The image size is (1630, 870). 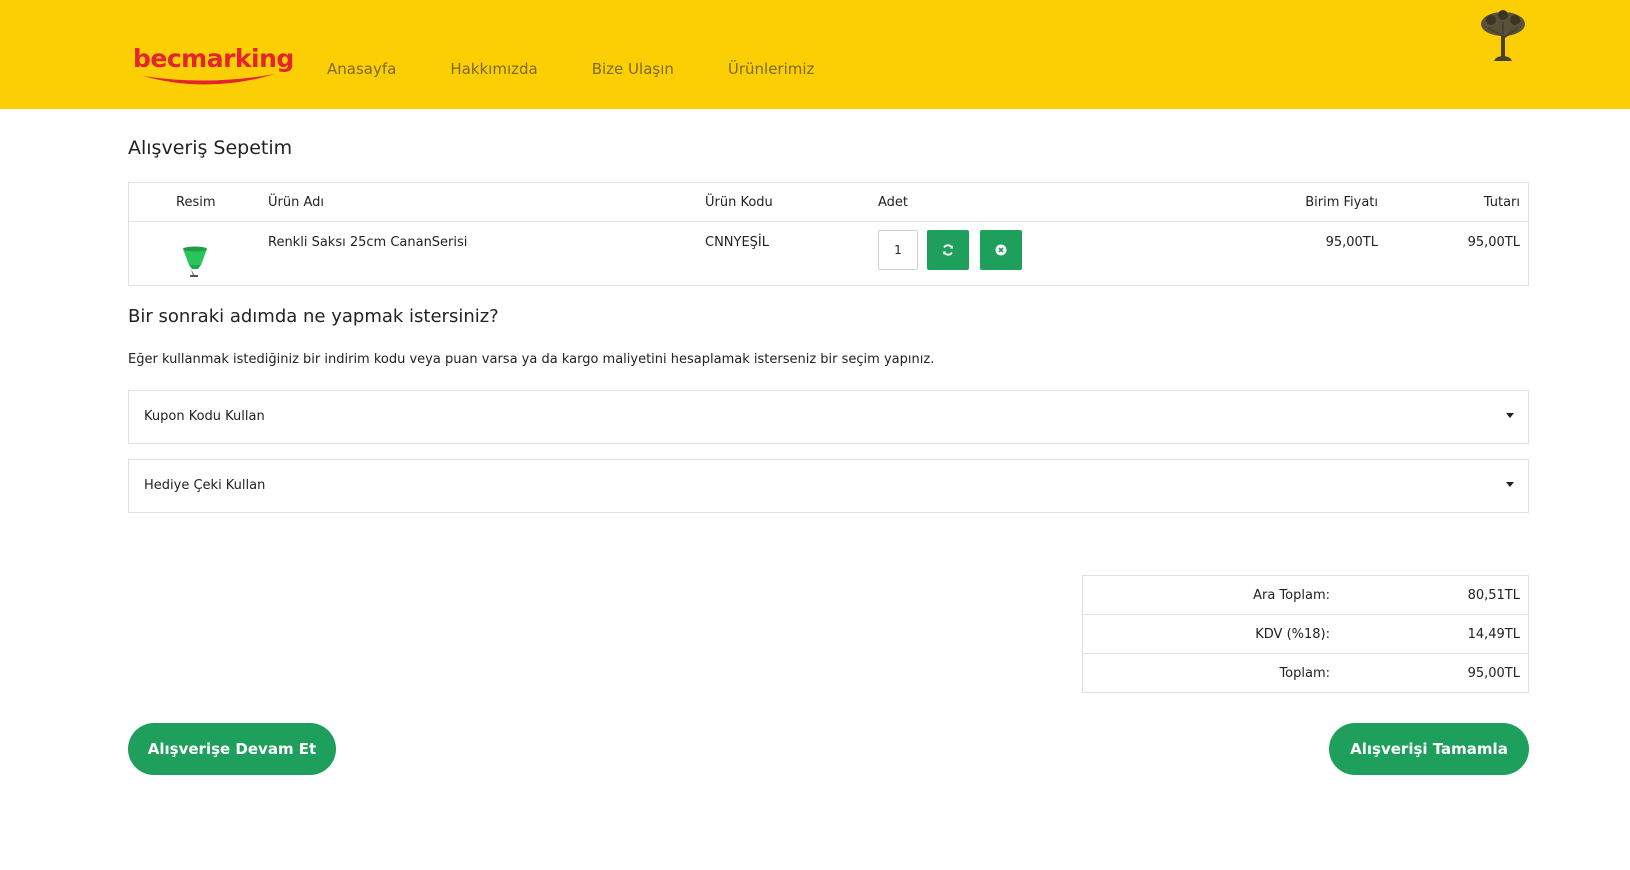 What do you see at coordinates (1501, 202) in the screenshot?
I see `column-header-total: Tutarı` at bounding box center [1501, 202].